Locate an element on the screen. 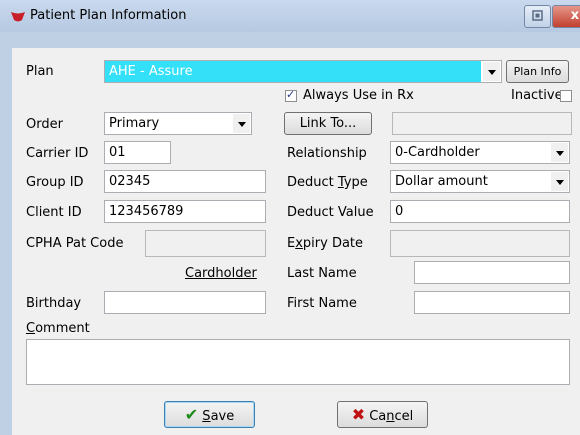 Image resolution: width=580 pixels, height=435 pixels. inactive-checkbox is located at coordinates (566, 96).